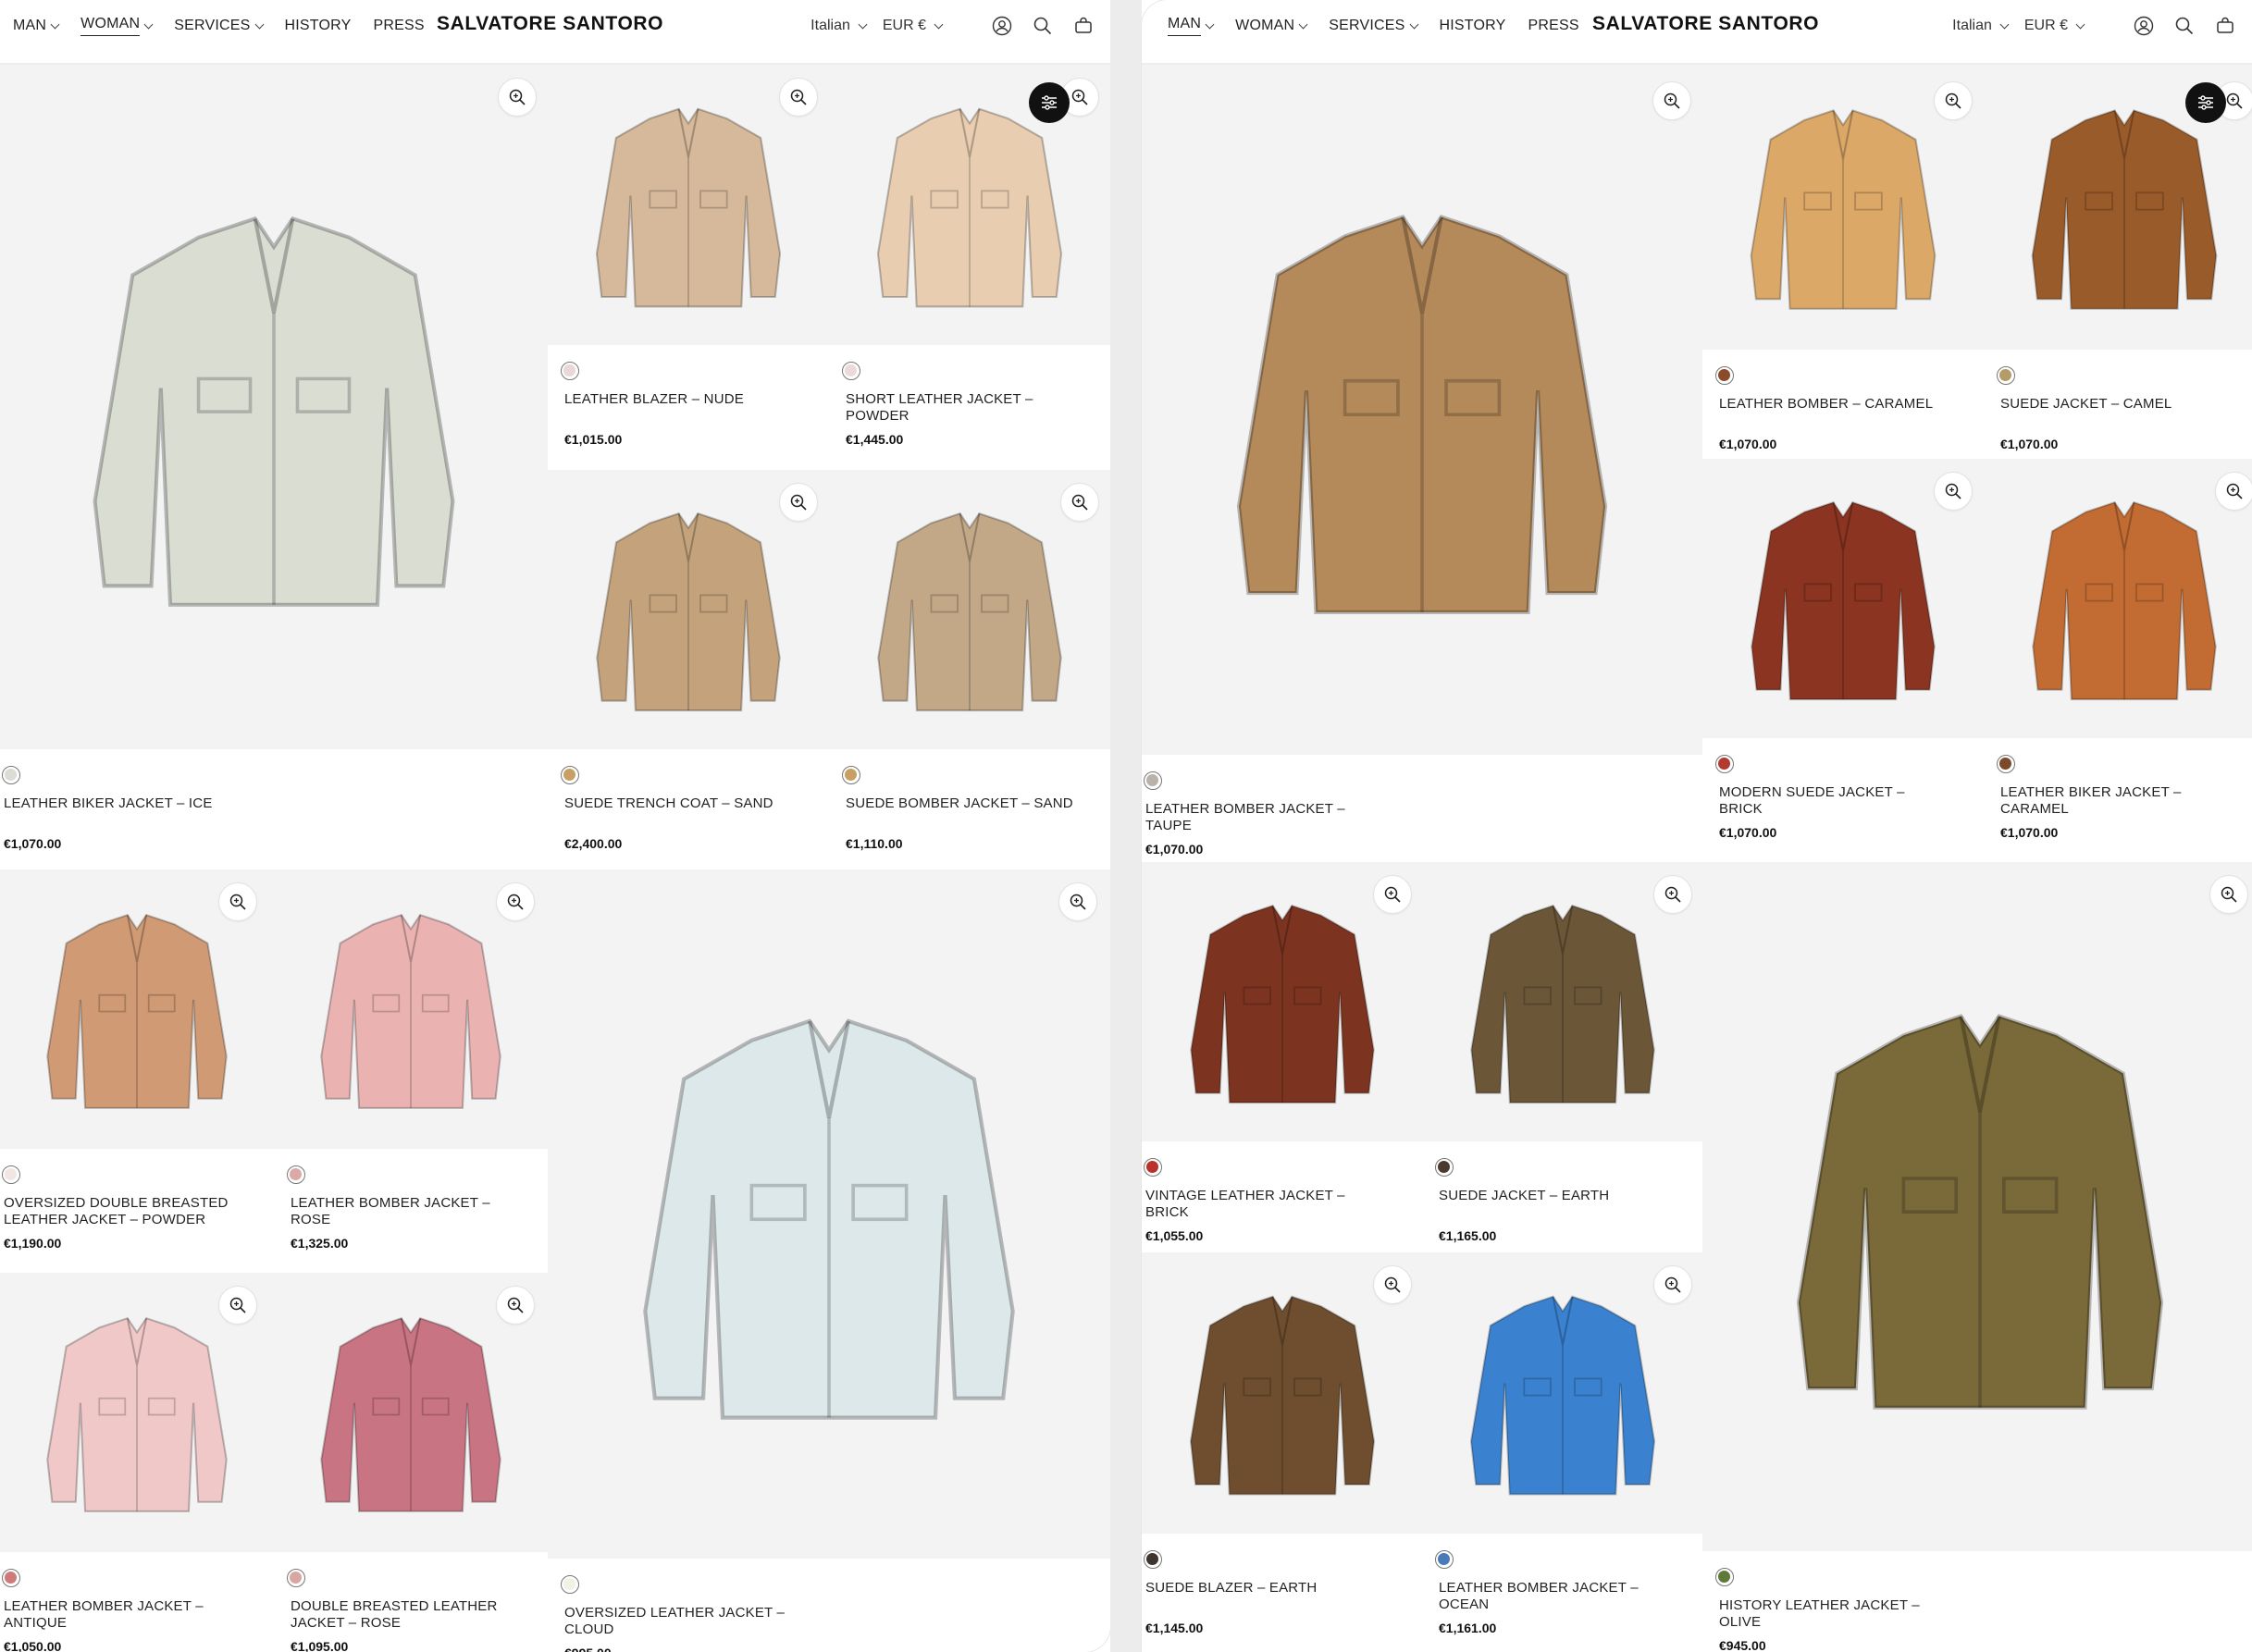 The height and width of the screenshot is (1652, 2252). Describe the element at coordinates (1562, 1450) in the screenshot. I see `product-card: LEATHER BOMBER JACKET – OCEAN €1,161.00` at that location.